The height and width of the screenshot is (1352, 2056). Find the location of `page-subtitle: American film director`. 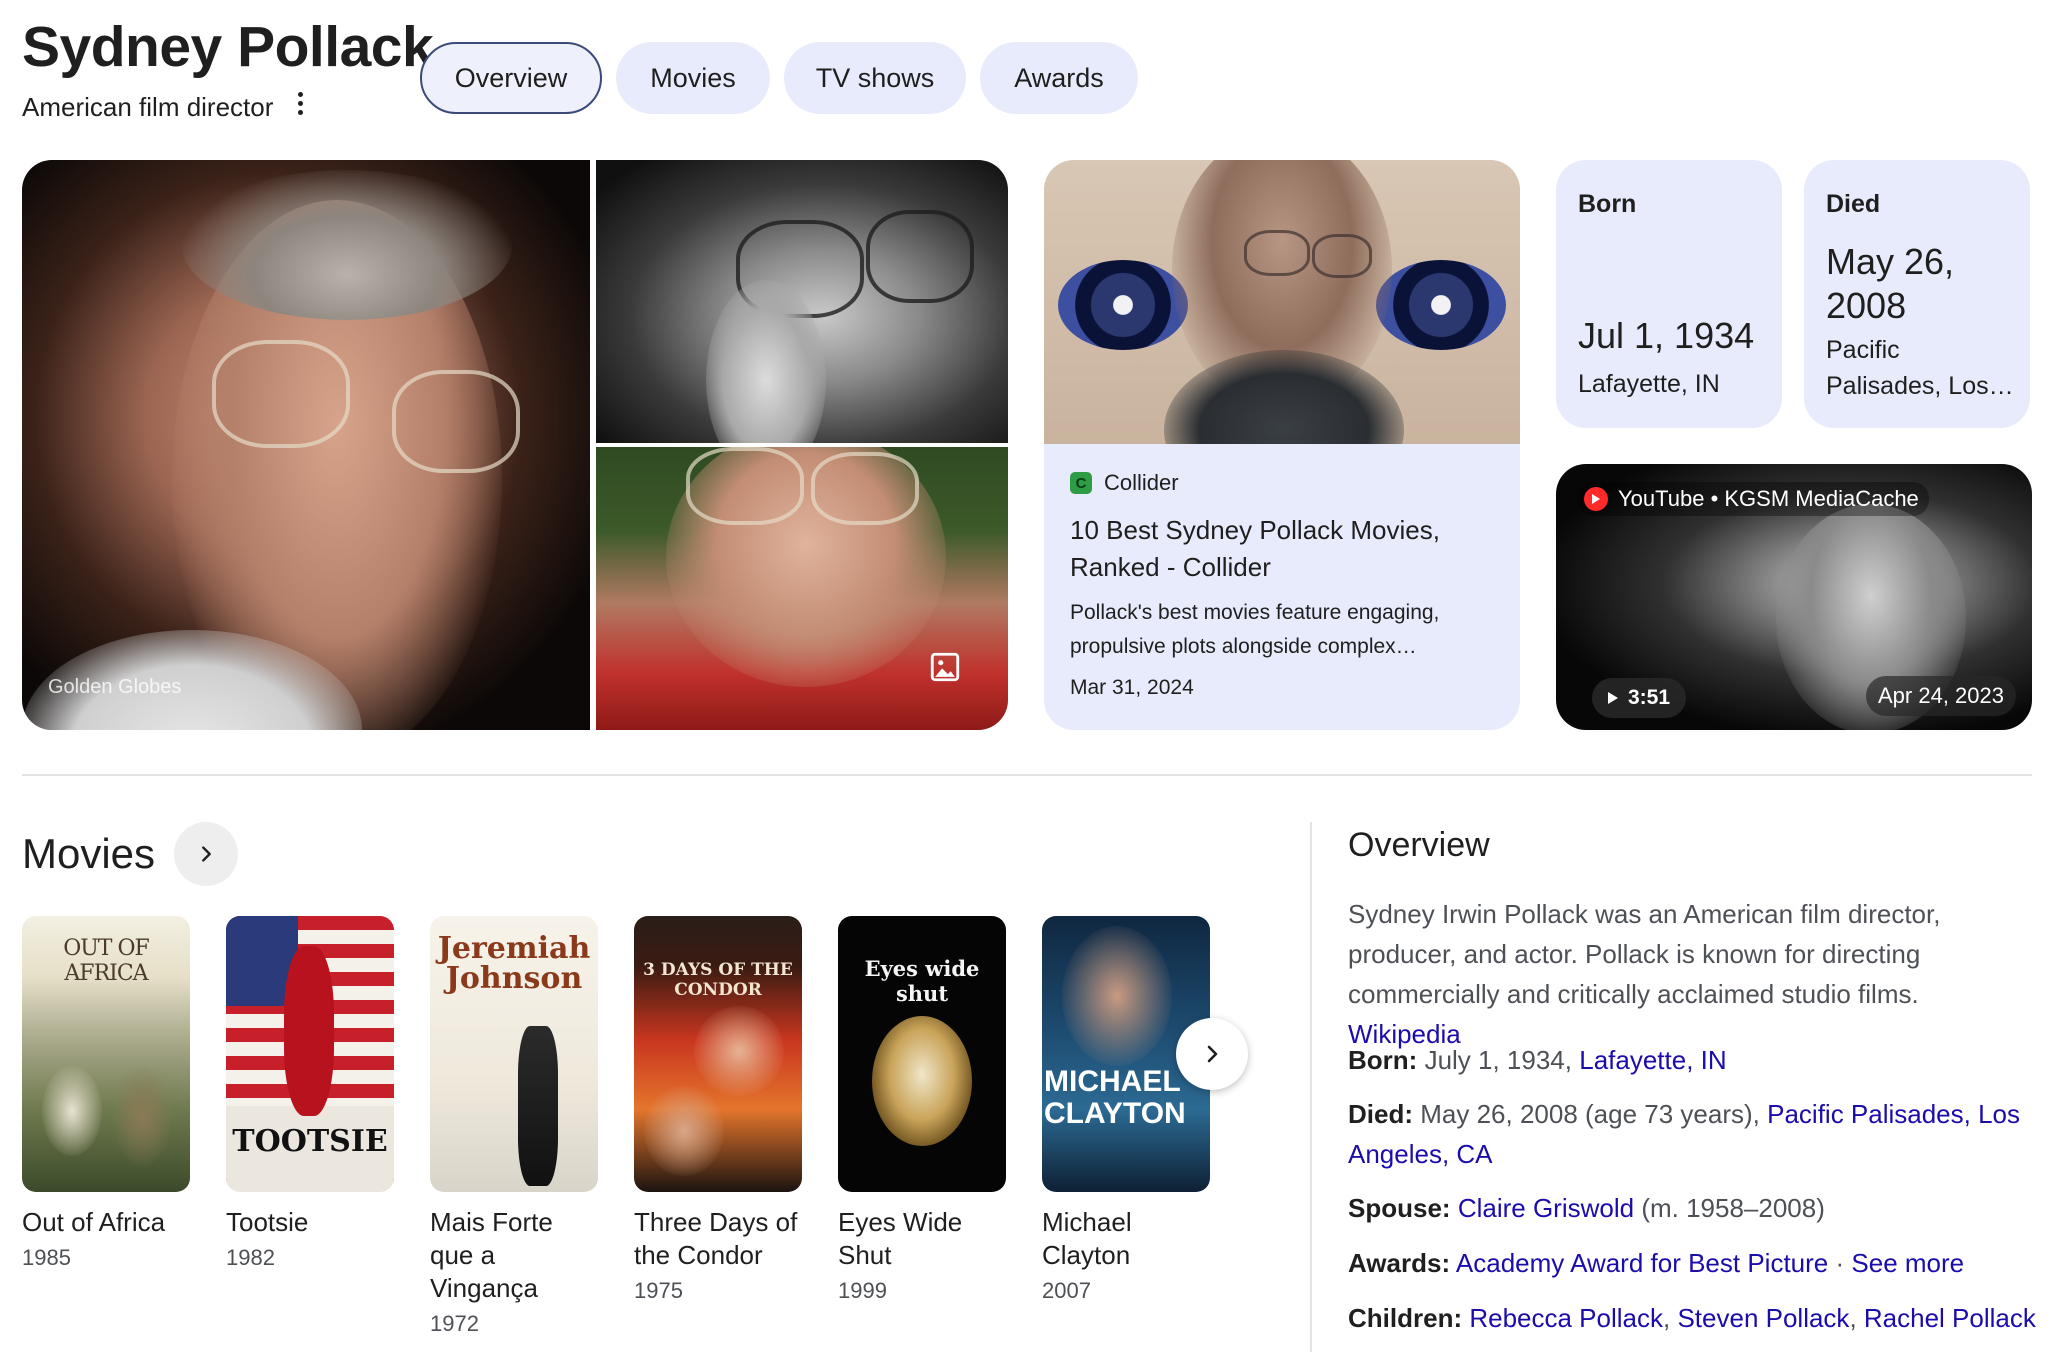

page-subtitle: American film director is located at coordinates (148, 107).